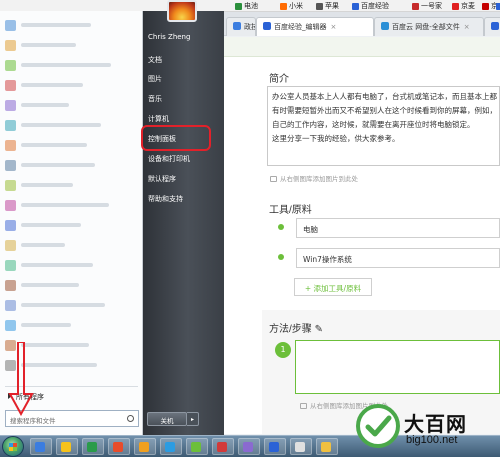  Describe the element at coordinates (155, 99) in the screenshot. I see `start-item-music: 音乐` at that location.